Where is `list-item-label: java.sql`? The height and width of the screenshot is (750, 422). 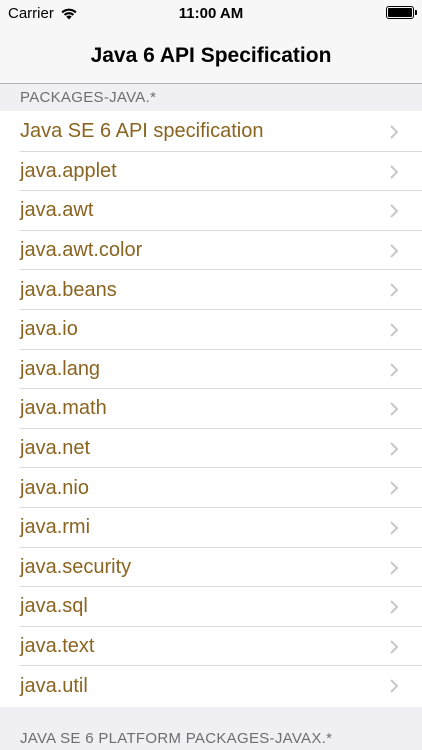
list-item-label: java.sql is located at coordinates (54, 606).